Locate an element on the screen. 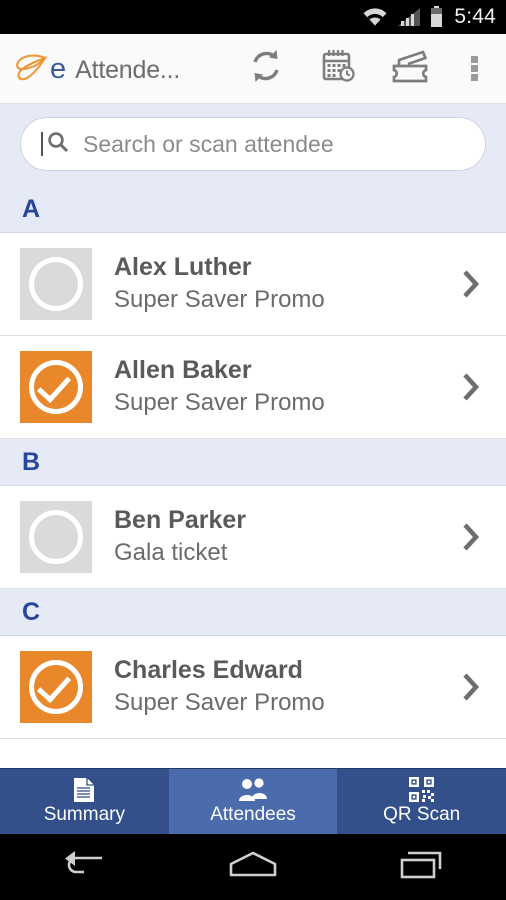 Image resolution: width=506 pixels, height=900 pixels. attendee-row: Allen Baker Super Saver Promo is located at coordinates (253, 387).